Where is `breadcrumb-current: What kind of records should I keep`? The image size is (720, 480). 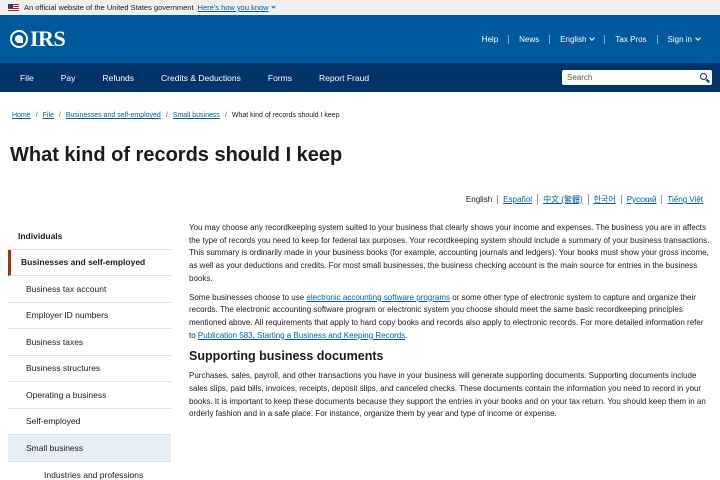 breadcrumb-current: What kind of records should I keep is located at coordinates (285, 115).